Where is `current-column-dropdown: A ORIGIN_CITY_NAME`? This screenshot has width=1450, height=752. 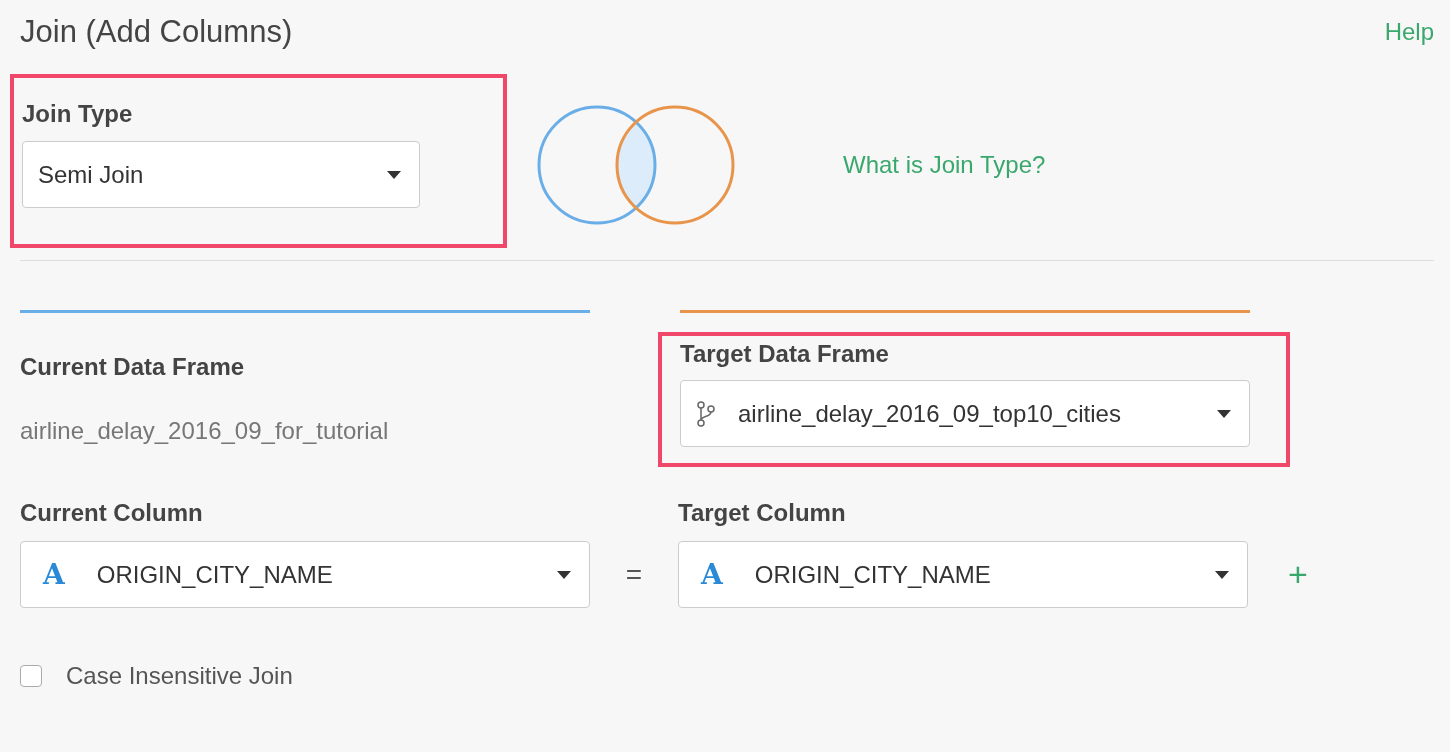 current-column-dropdown: A ORIGIN_CITY_NAME is located at coordinates (305, 574).